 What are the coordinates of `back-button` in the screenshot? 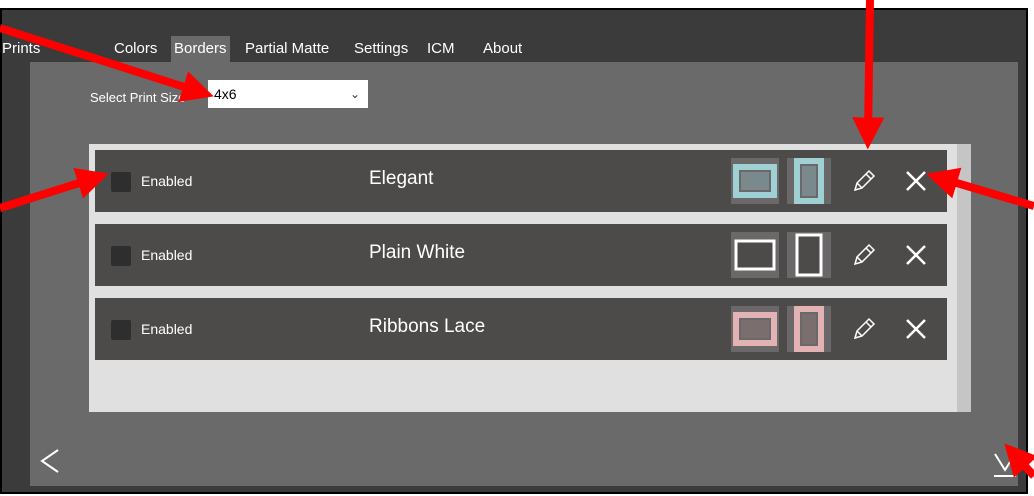 It's located at (50, 461).